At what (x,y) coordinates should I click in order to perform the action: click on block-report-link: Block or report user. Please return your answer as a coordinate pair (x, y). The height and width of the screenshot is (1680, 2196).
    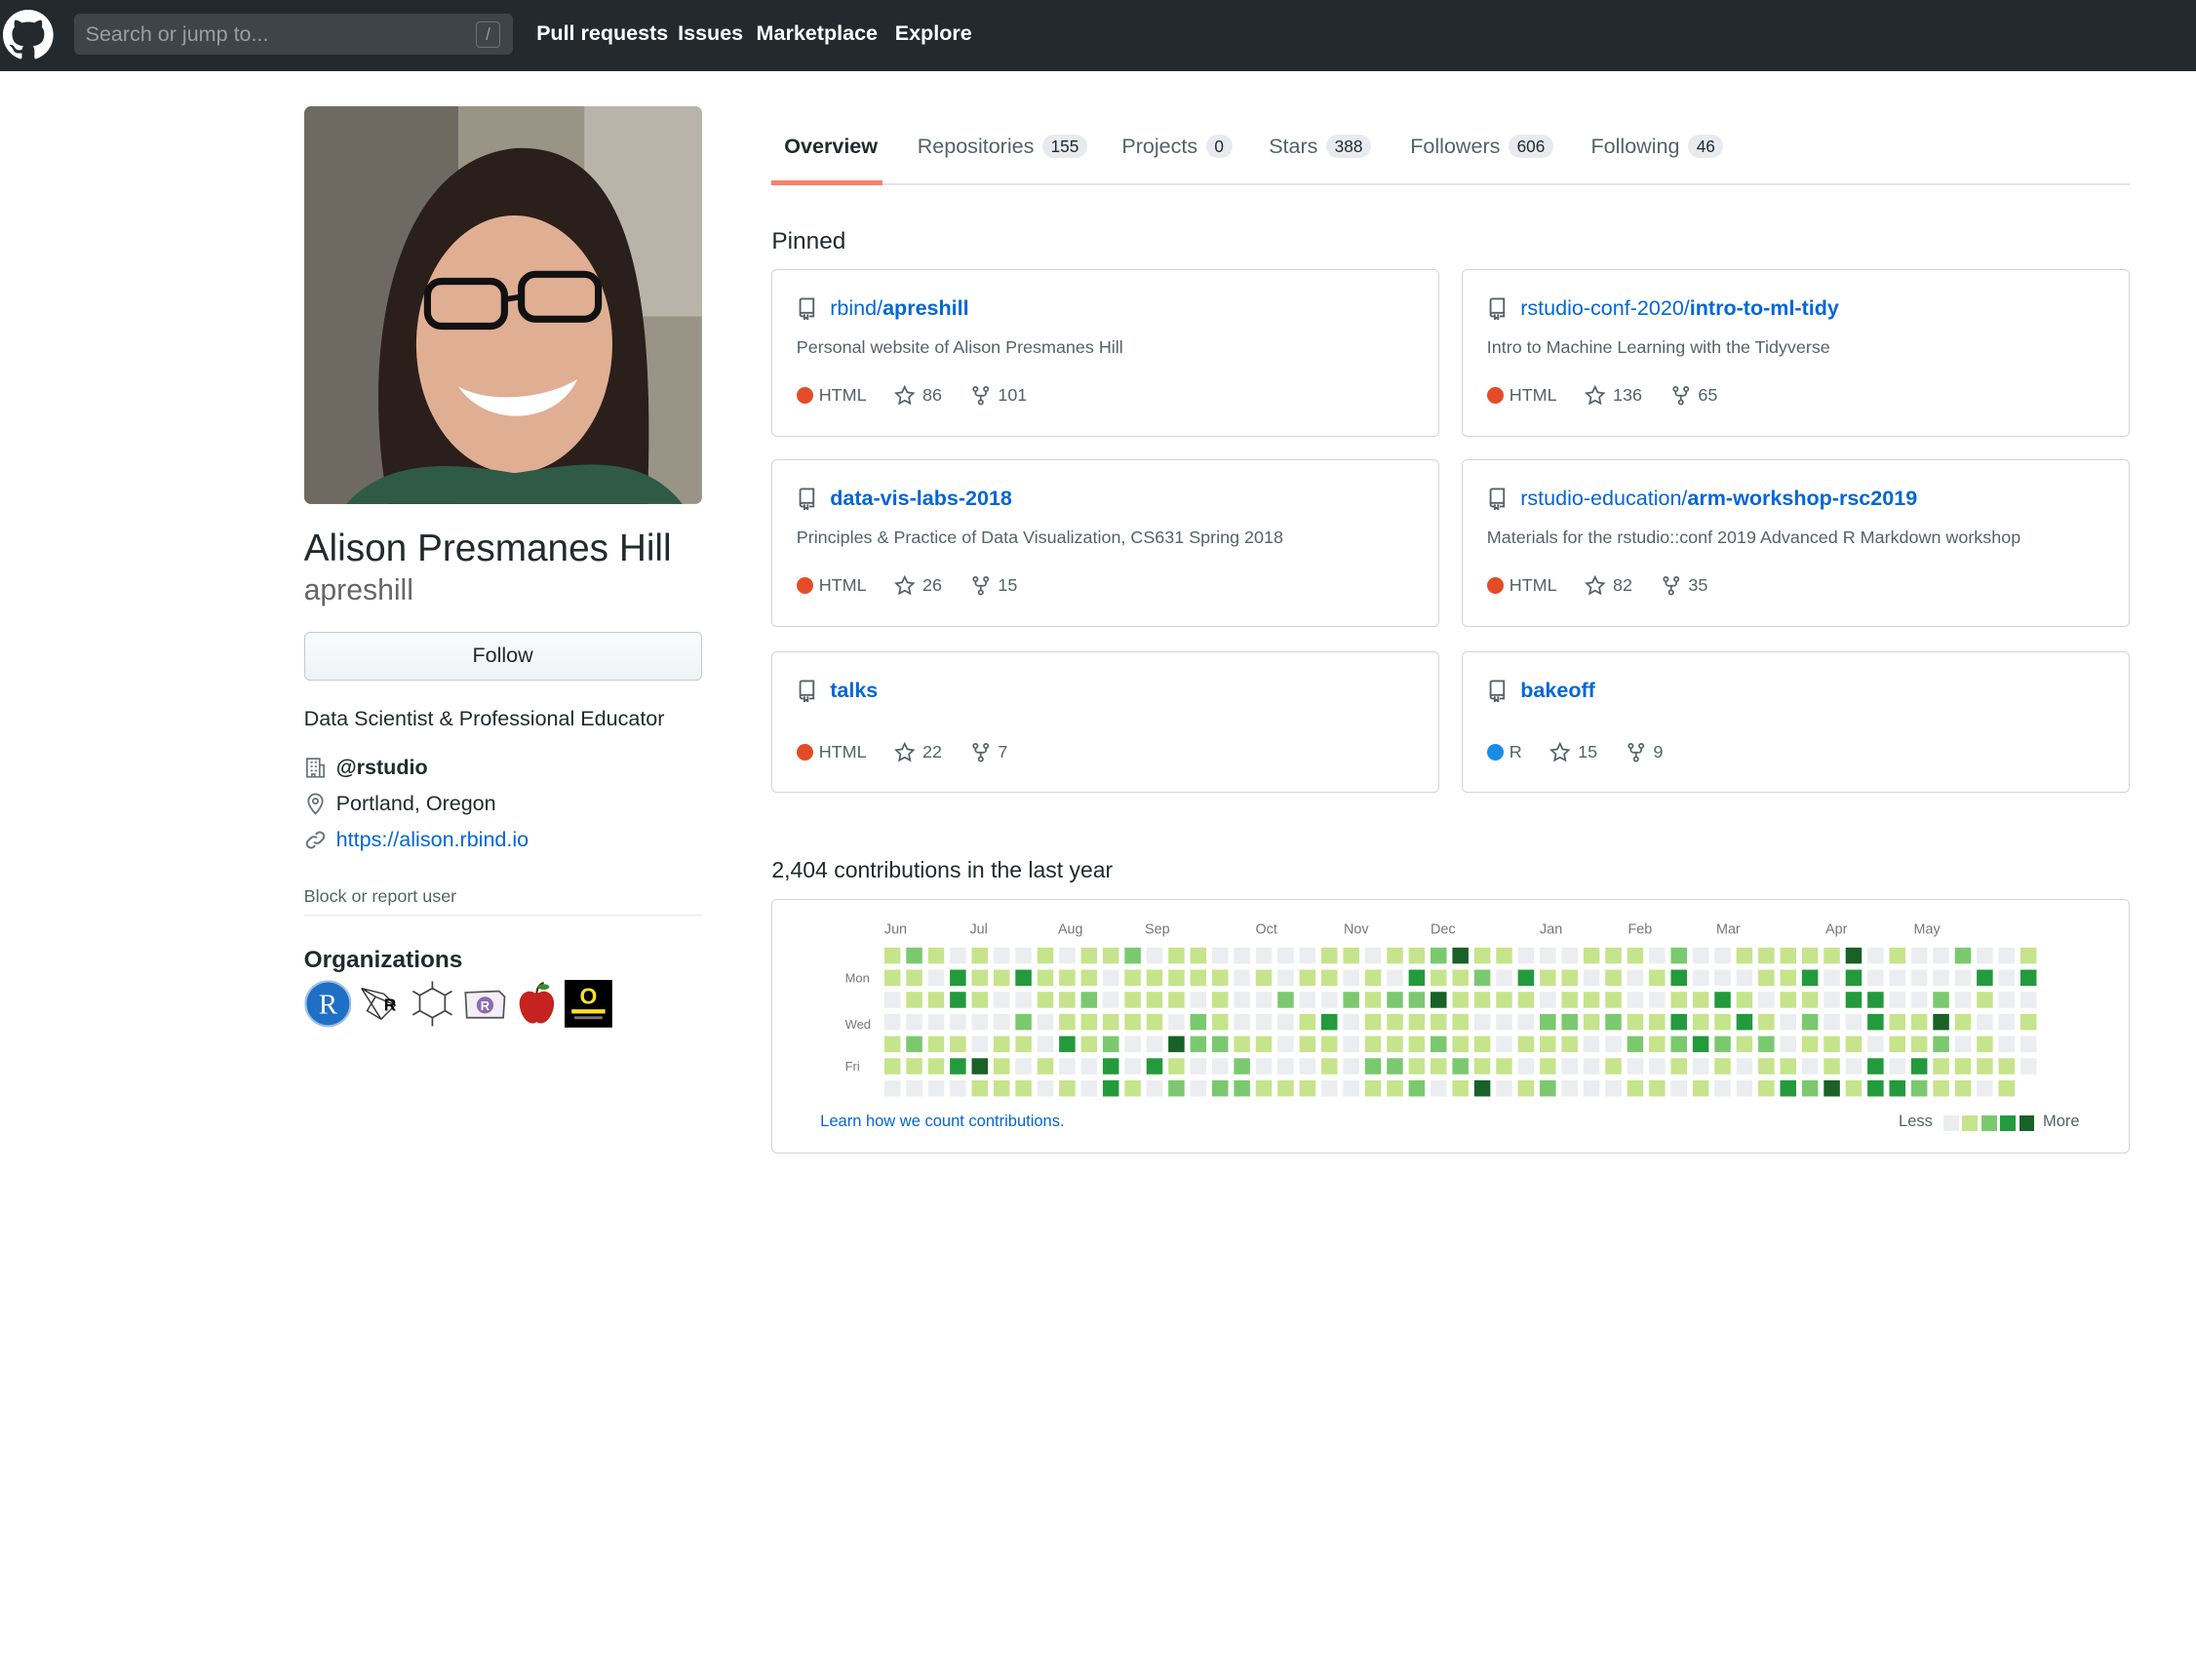
    Looking at the image, I should click on (381, 896).